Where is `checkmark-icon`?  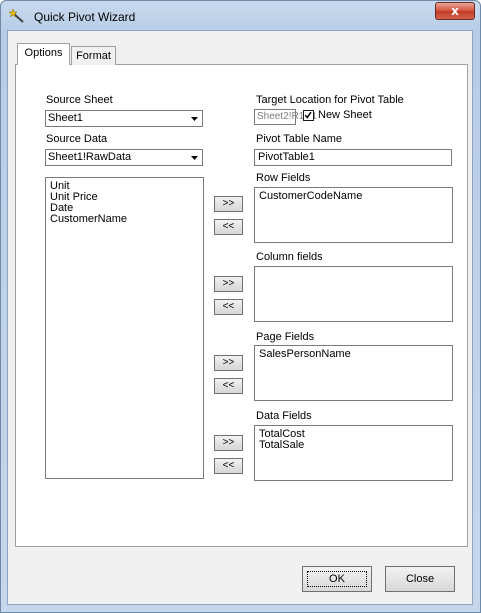
checkmark-icon is located at coordinates (308, 115).